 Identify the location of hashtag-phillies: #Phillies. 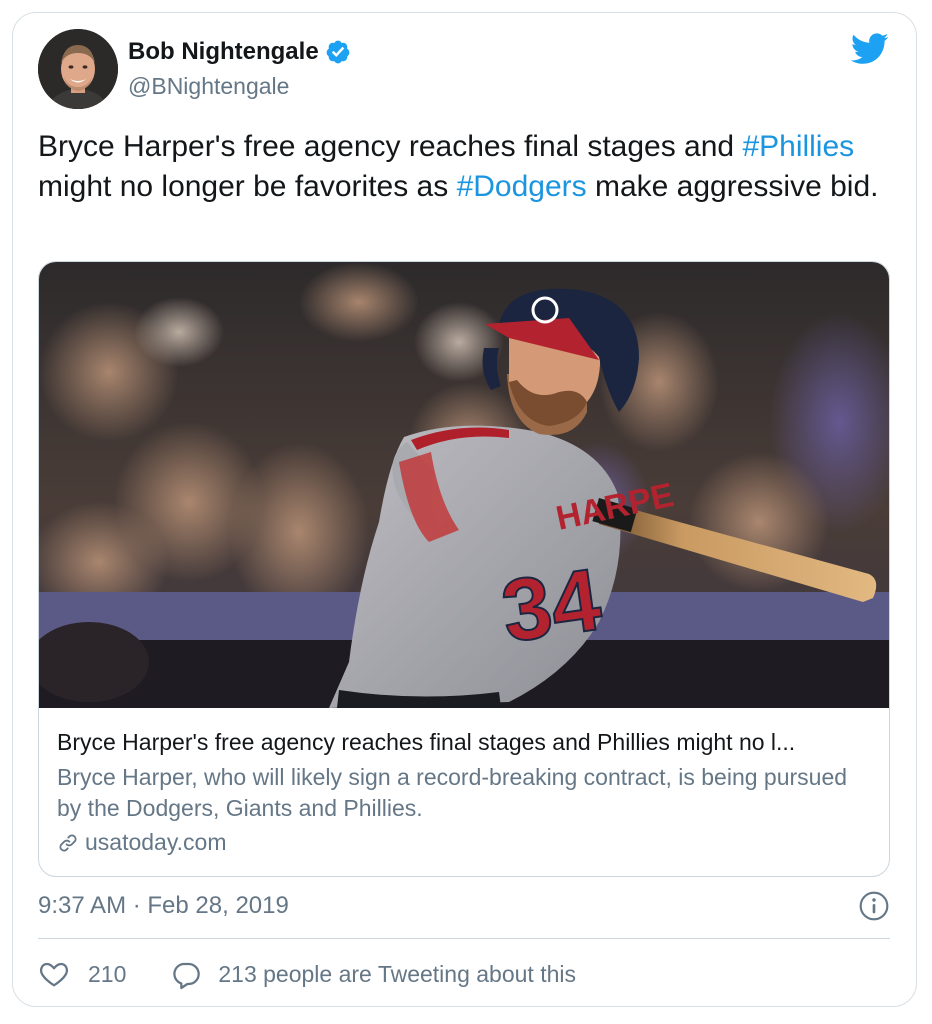
(798, 146).